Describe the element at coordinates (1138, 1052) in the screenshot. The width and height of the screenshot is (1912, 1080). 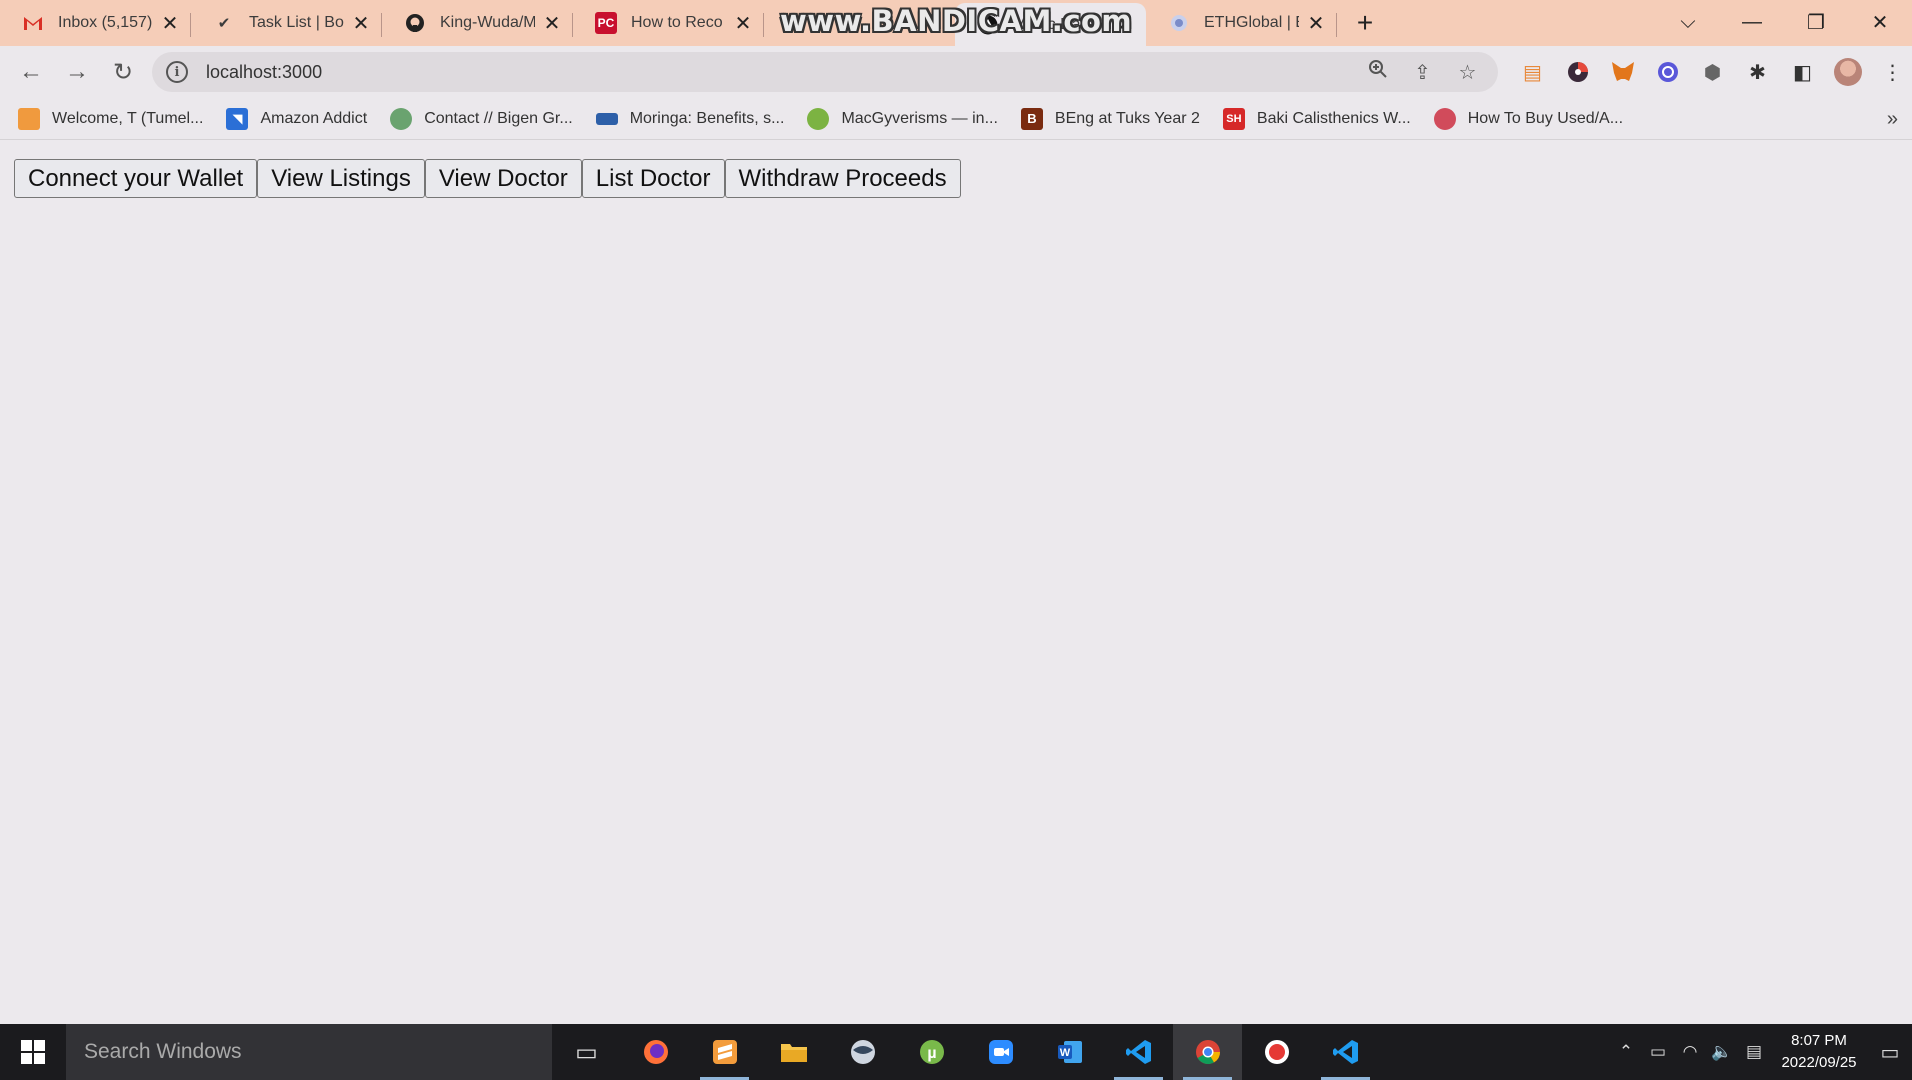
I see `vscode-icon` at that location.